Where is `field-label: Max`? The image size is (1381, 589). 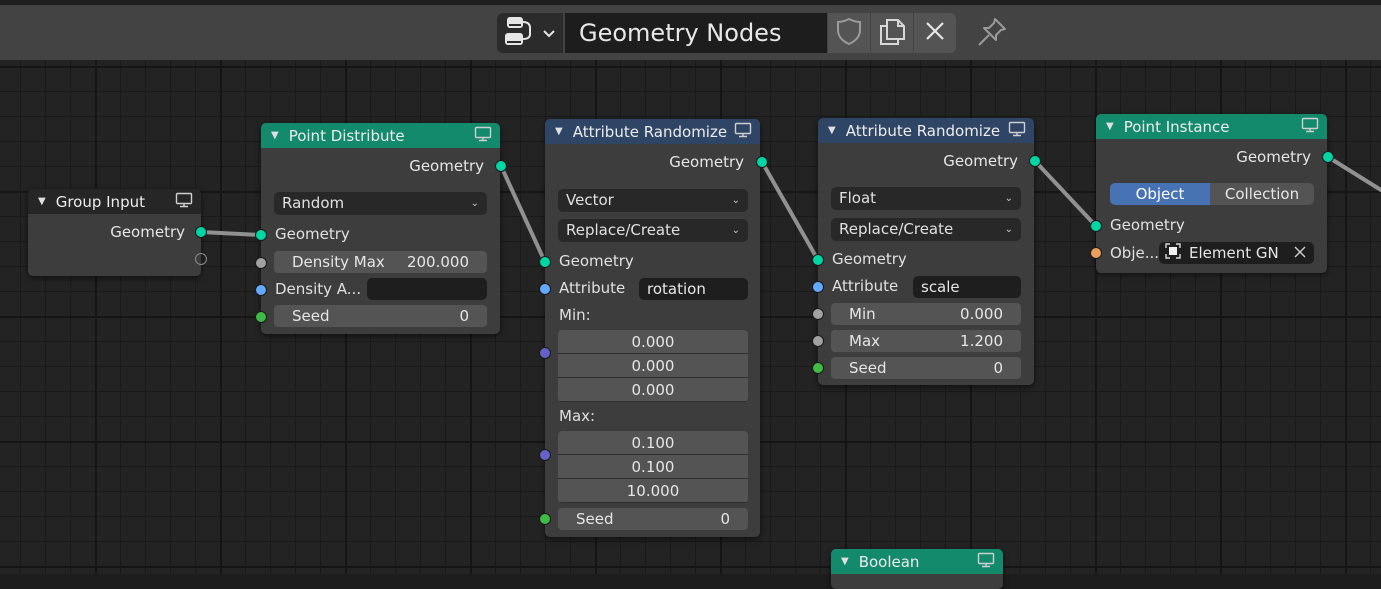
field-label: Max is located at coordinates (865, 341).